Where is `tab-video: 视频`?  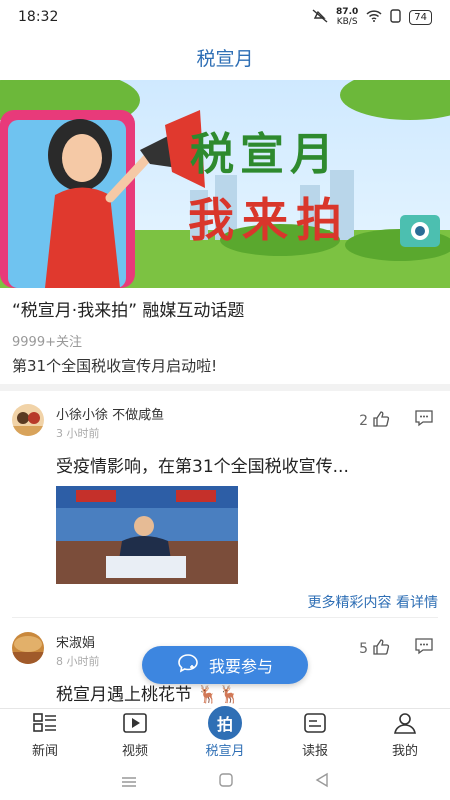 tab-video: 视频 is located at coordinates (135, 737).